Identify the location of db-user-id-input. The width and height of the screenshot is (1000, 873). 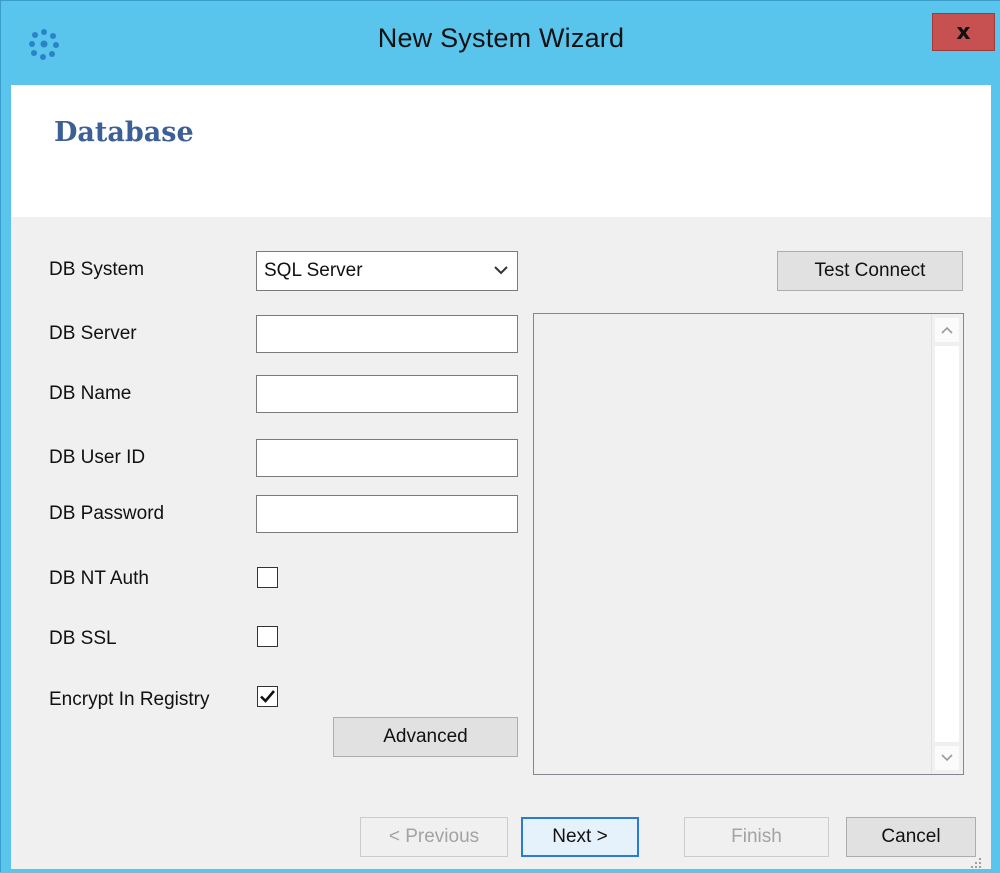
(387, 458).